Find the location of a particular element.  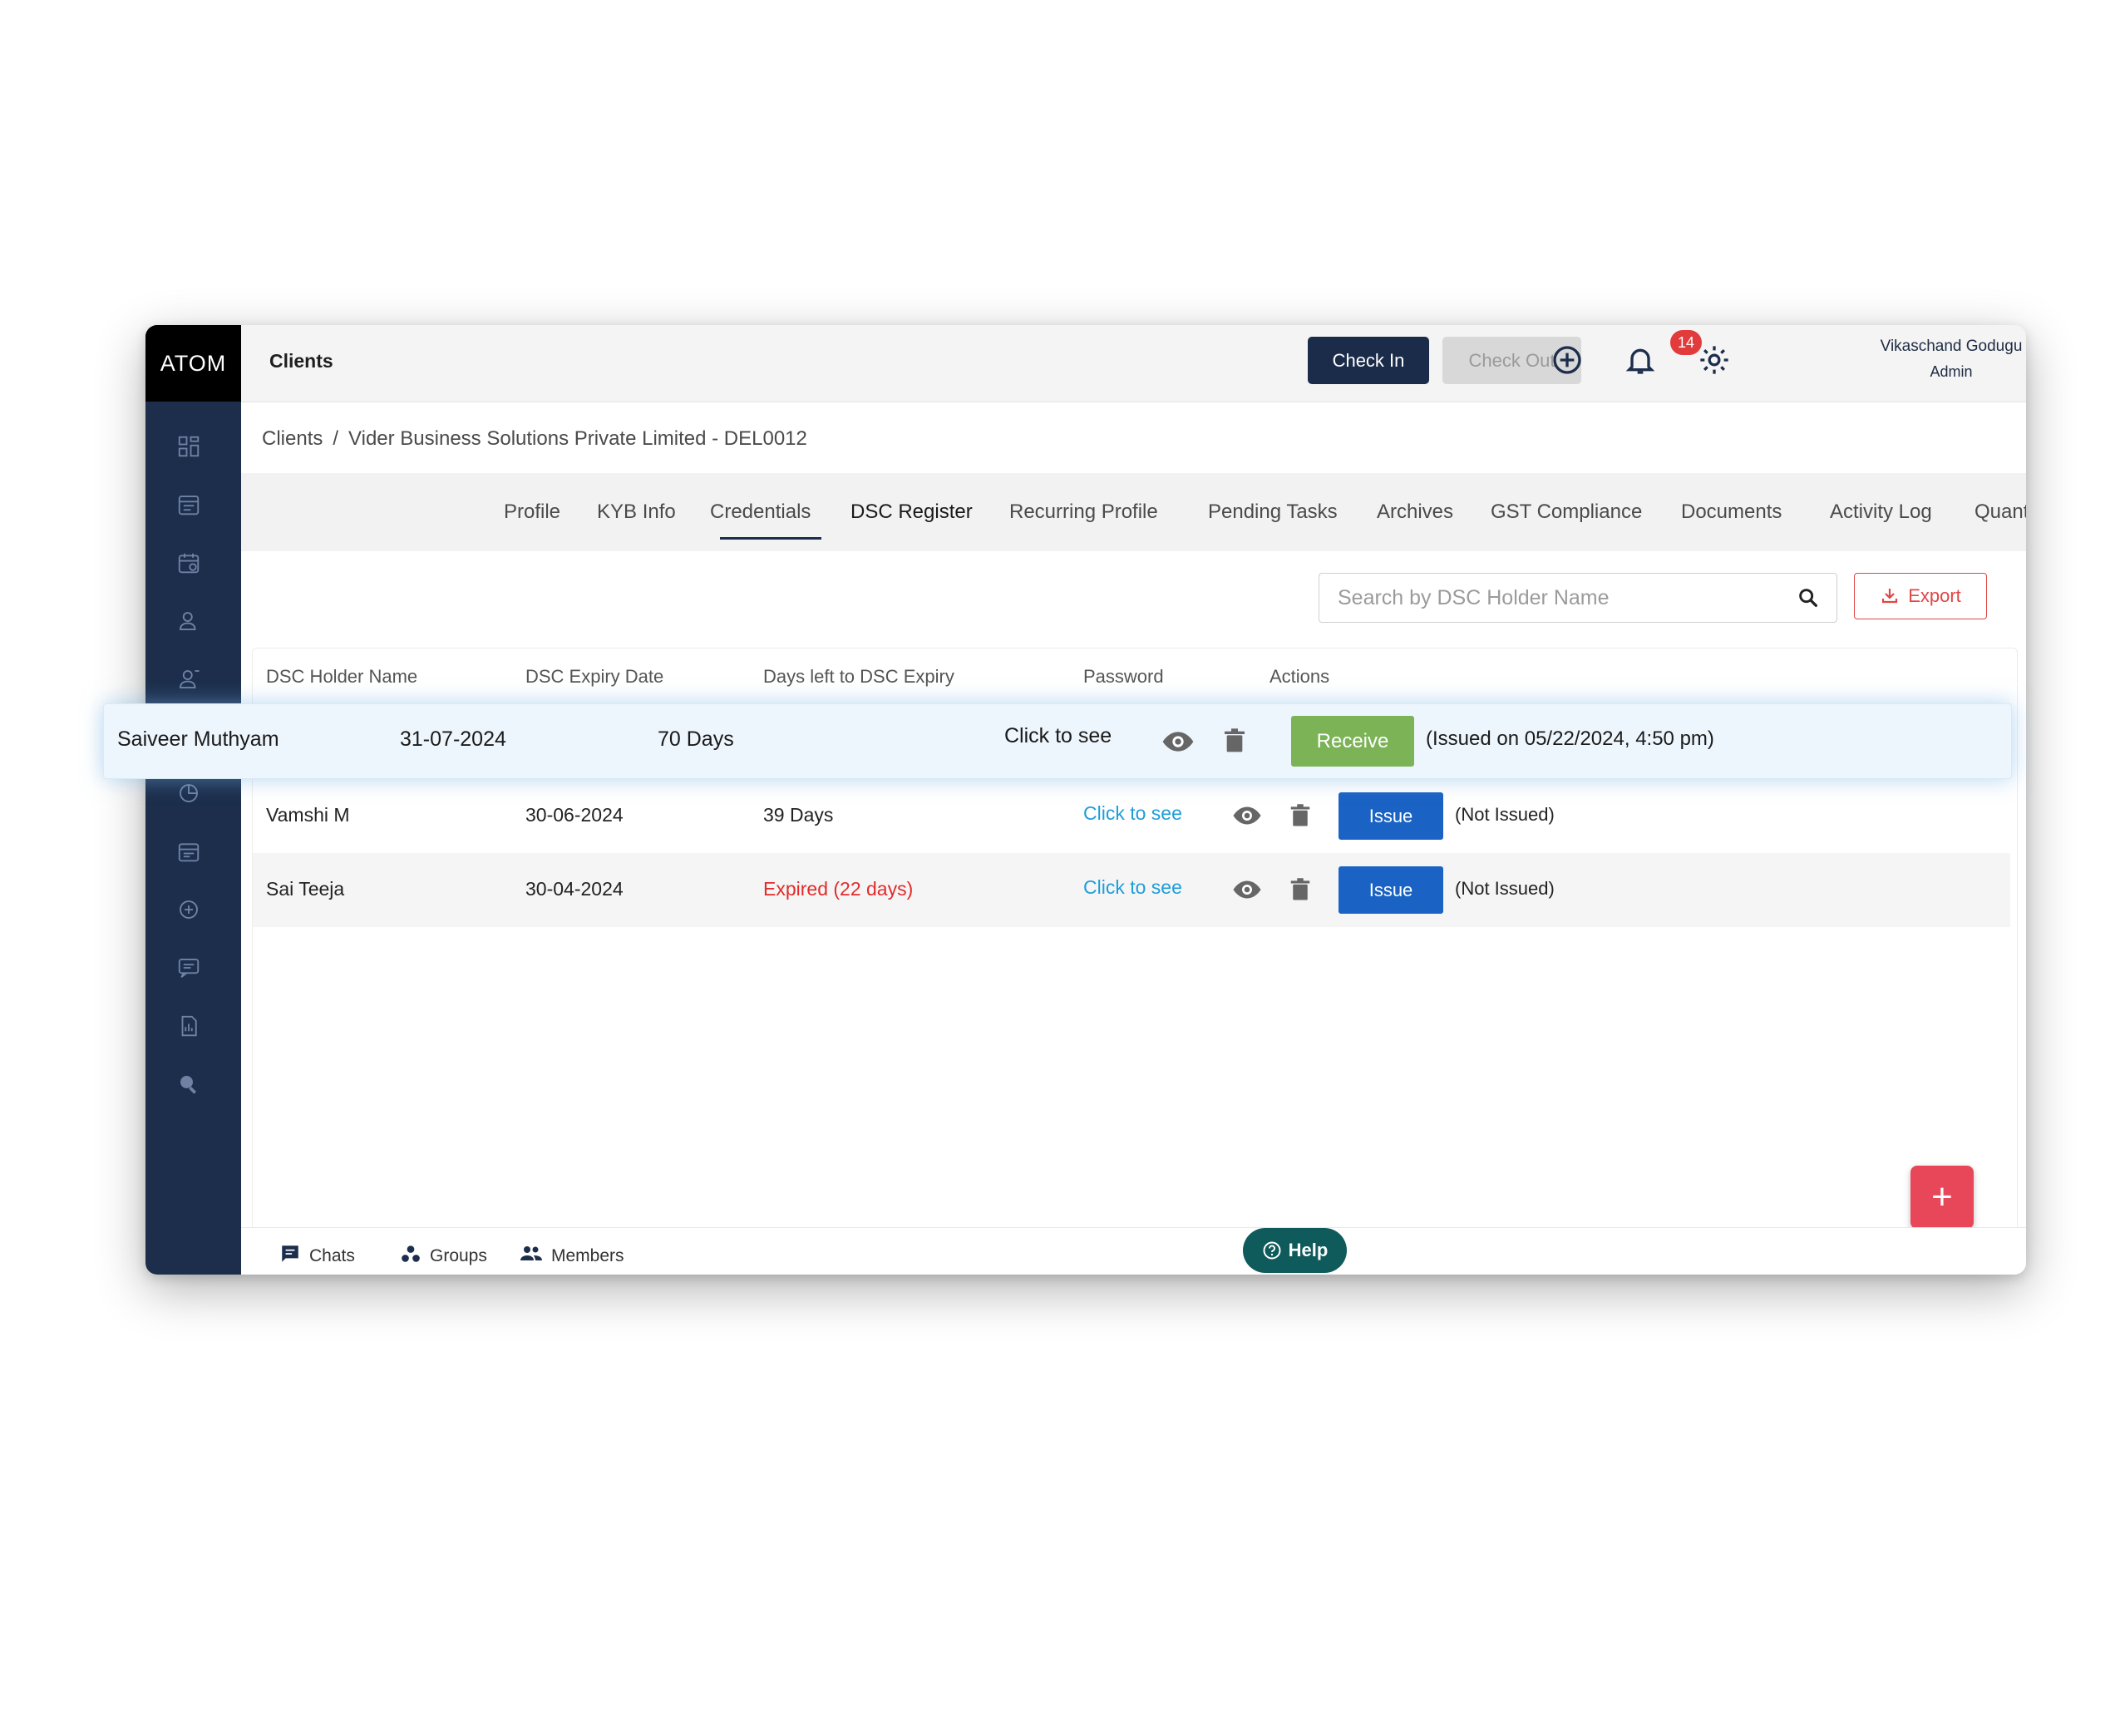

receive-button: Receive is located at coordinates (1352, 741).